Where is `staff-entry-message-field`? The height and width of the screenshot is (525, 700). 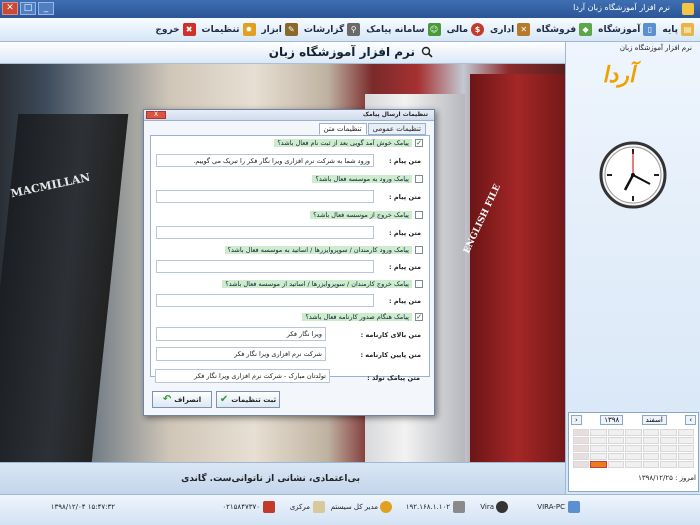 staff-entry-message-field is located at coordinates (265, 266).